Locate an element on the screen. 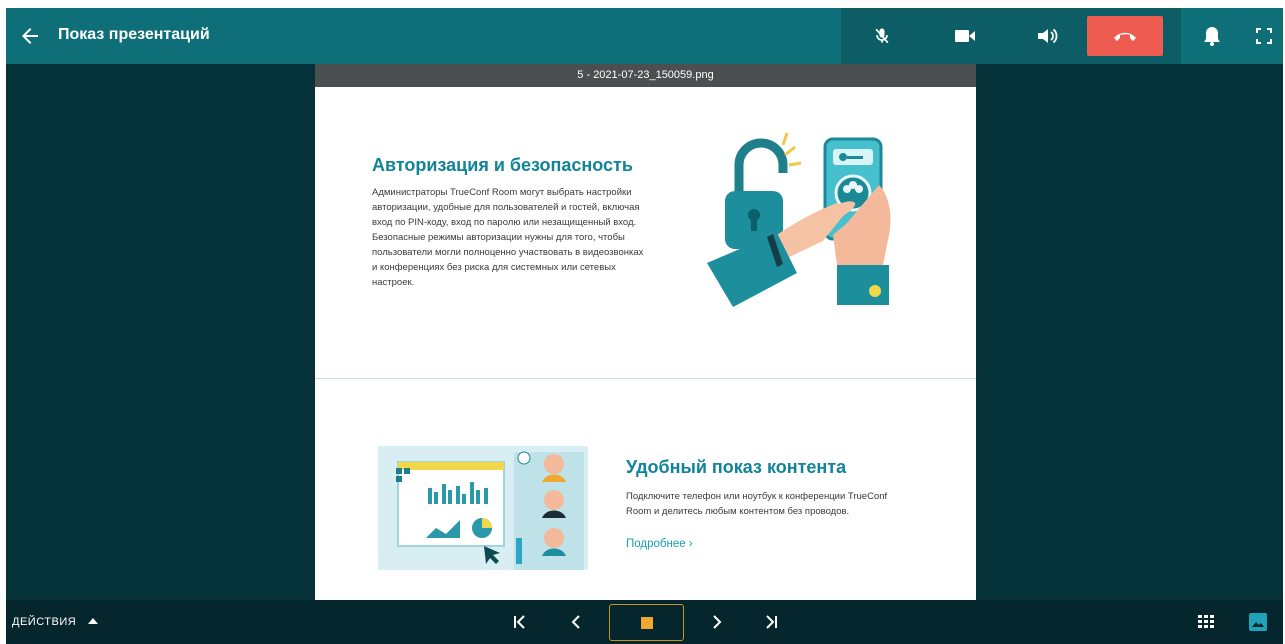 This screenshot has height=644, width=1285. previous-slide-button is located at coordinates (576, 622).